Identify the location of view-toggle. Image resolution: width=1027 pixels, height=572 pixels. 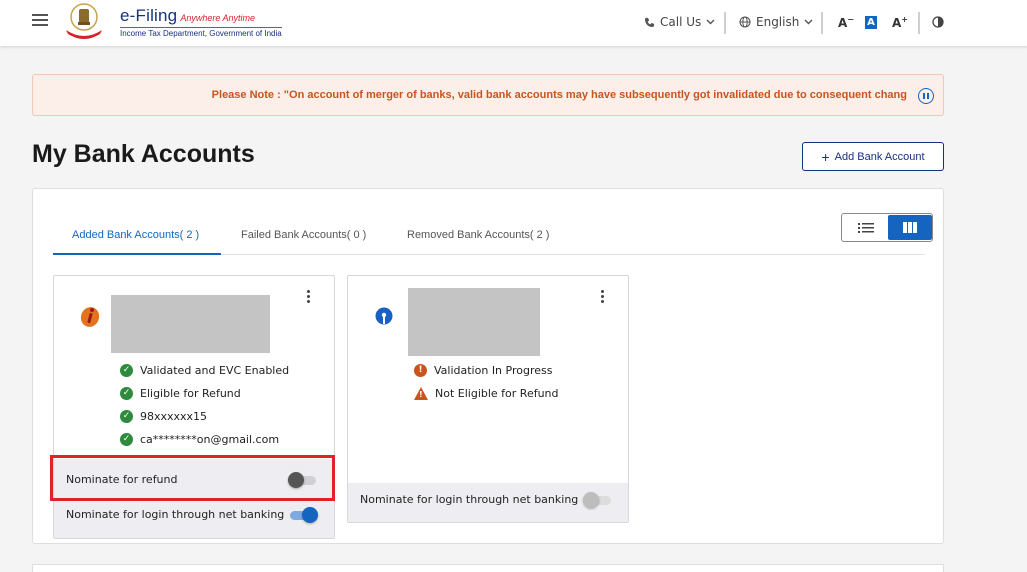
(887, 227).